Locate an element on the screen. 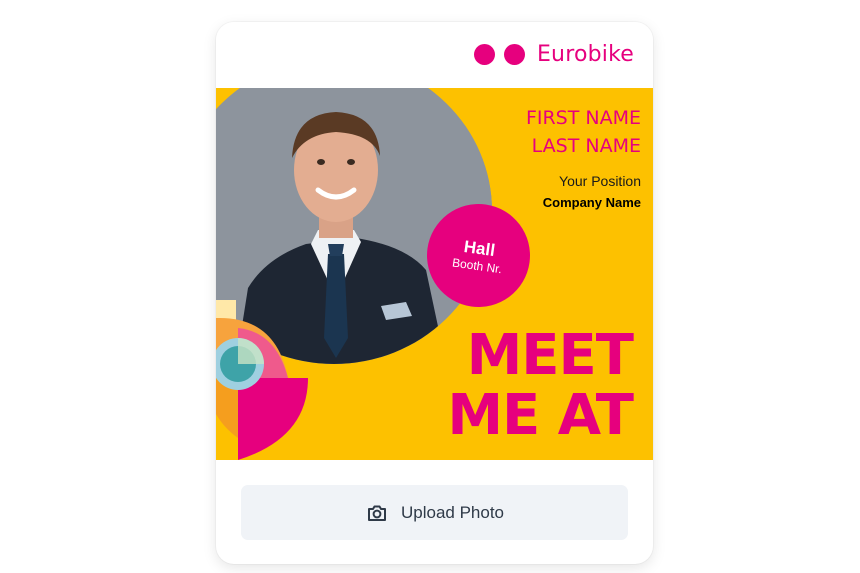 The height and width of the screenshot is (573, 860). headline-line-1: MEET is located at coordinates (550, 355).